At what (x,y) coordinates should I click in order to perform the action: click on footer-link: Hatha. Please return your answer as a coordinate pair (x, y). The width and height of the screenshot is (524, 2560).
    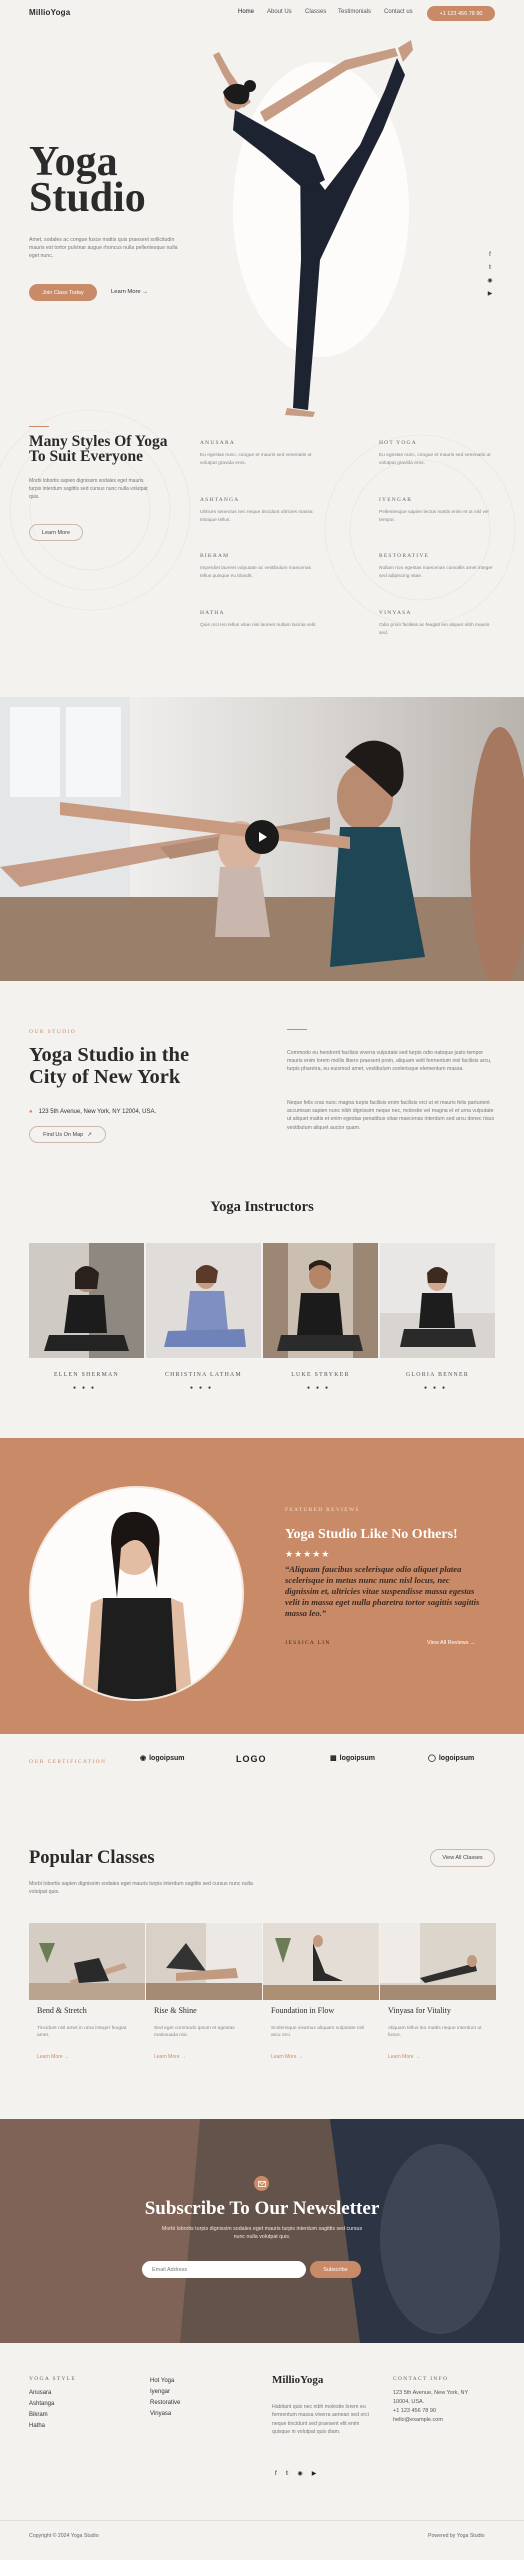
    Looking at the image, I should click on (41, 2426).